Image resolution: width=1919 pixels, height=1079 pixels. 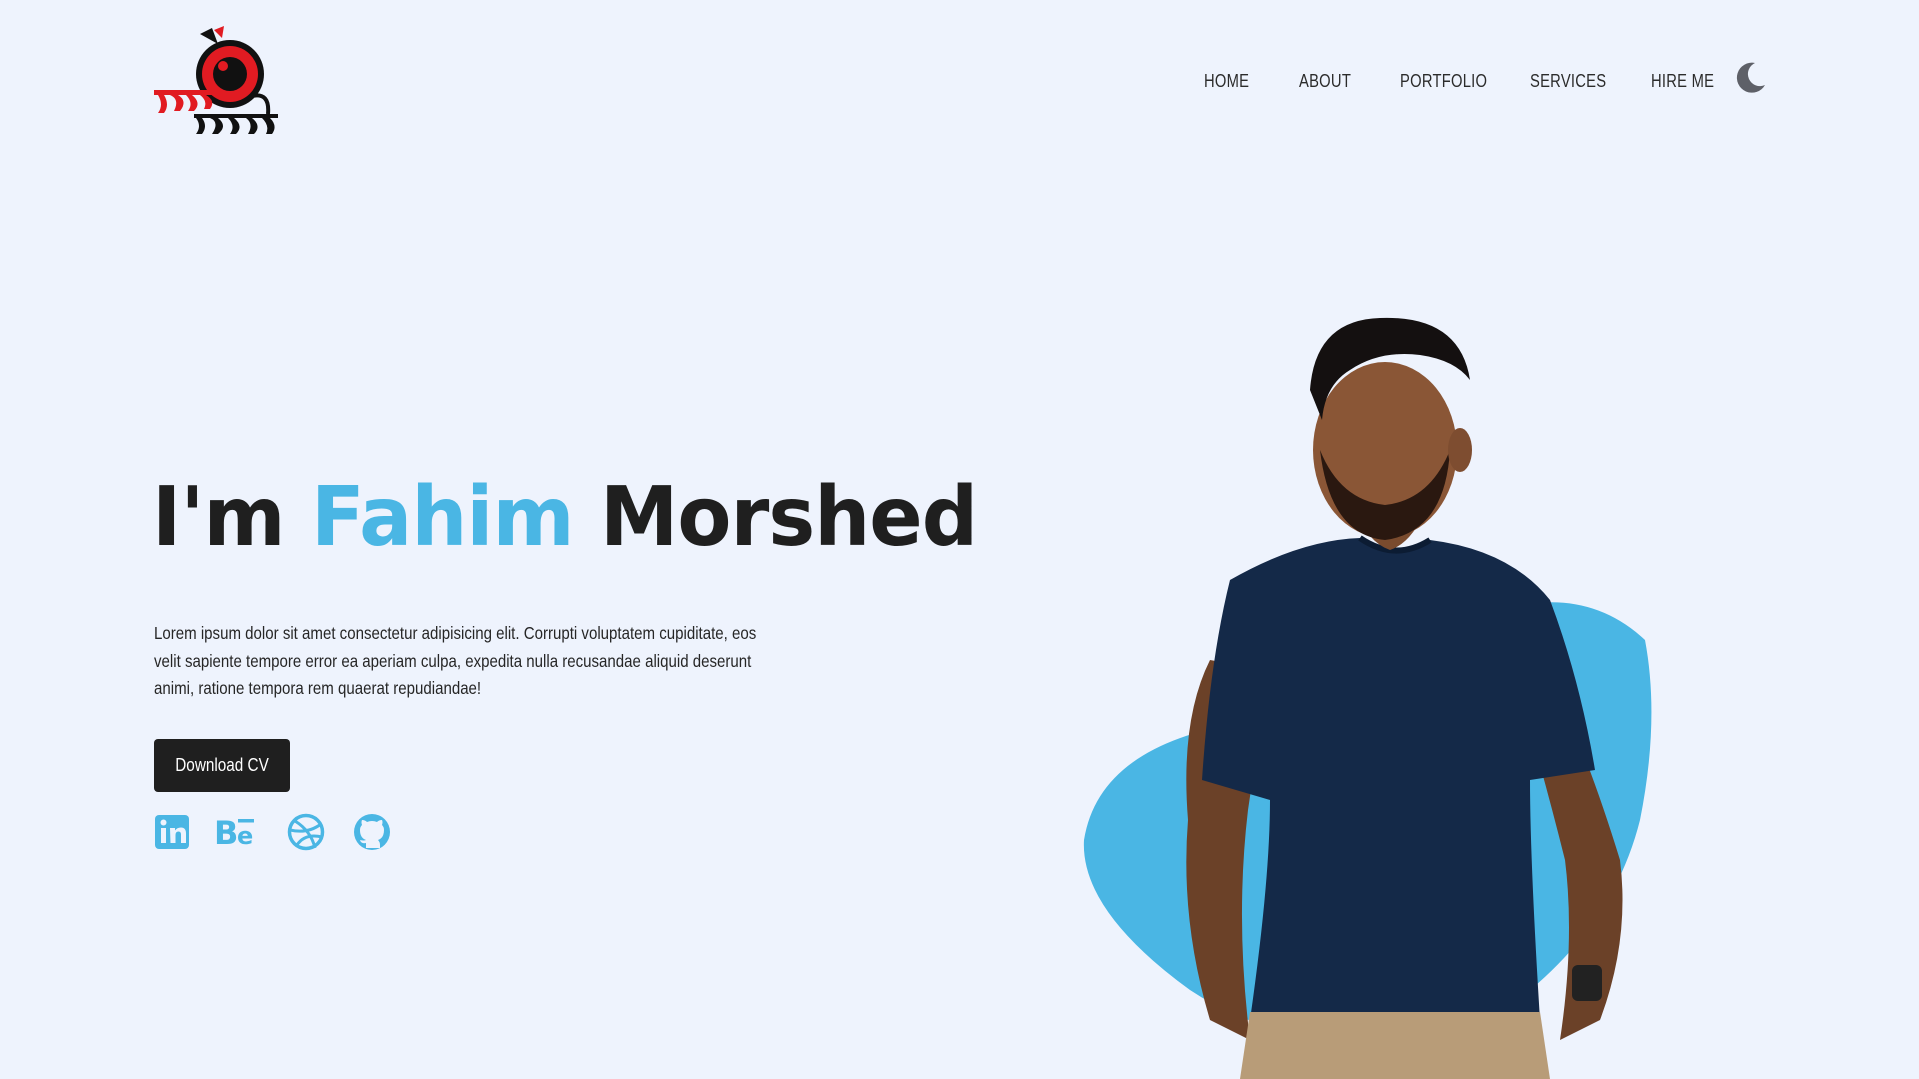 What do you see at coordinates (775, 517) in the screenshot?
I see `hero-title-suffix: Morshed` at bounding box center [775, 517].